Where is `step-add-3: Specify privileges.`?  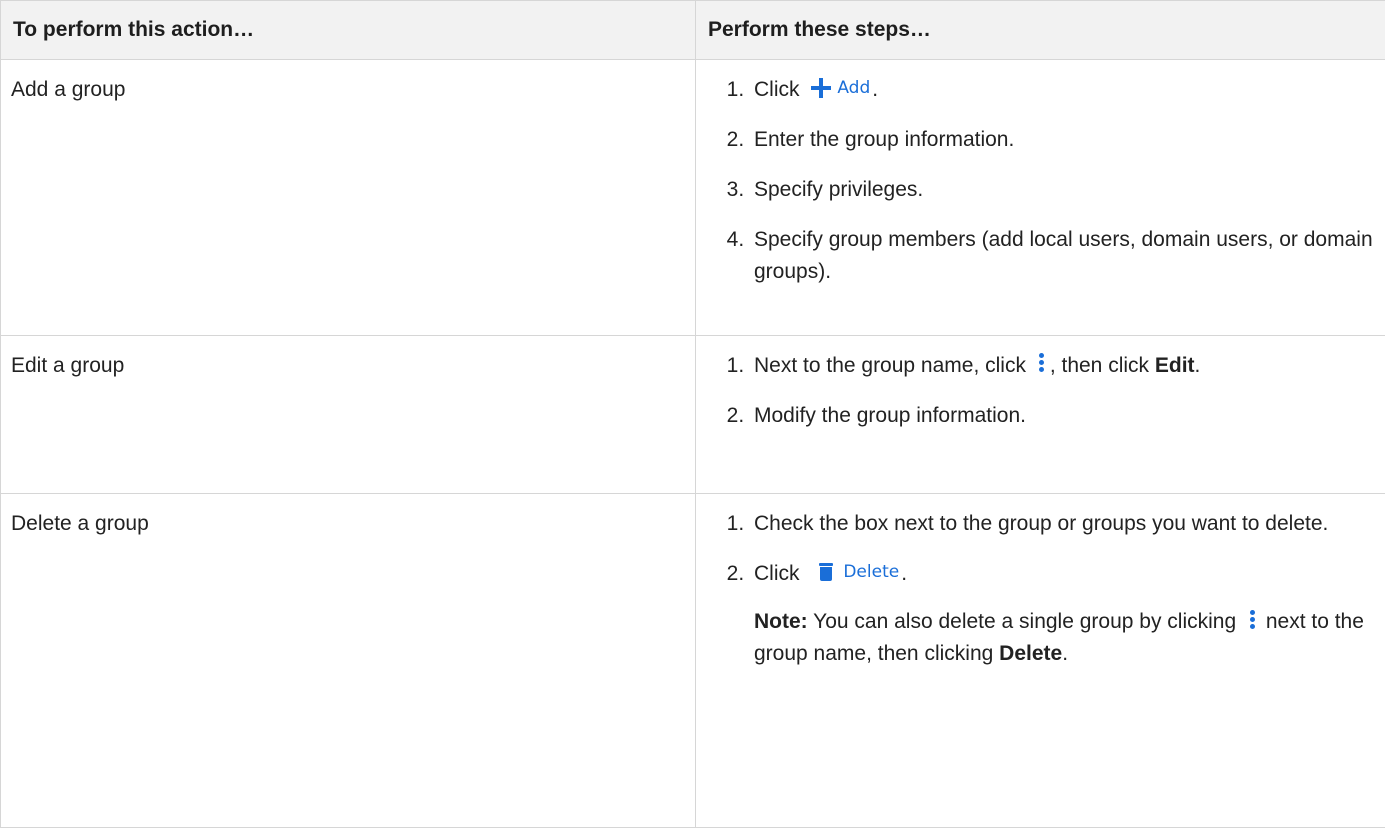 step-add-3: Specify privileges. is located at coordinates (1063, 190).